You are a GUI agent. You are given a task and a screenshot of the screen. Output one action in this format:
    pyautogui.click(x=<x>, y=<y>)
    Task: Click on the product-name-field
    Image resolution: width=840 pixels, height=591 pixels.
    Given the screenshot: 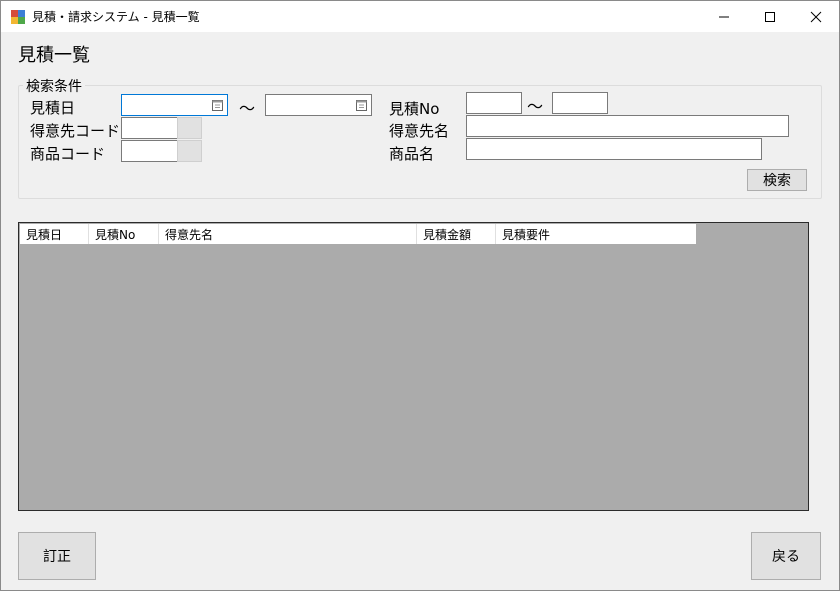 What is the action you would take?
    pyautogui.click(x=614, y=149)
    